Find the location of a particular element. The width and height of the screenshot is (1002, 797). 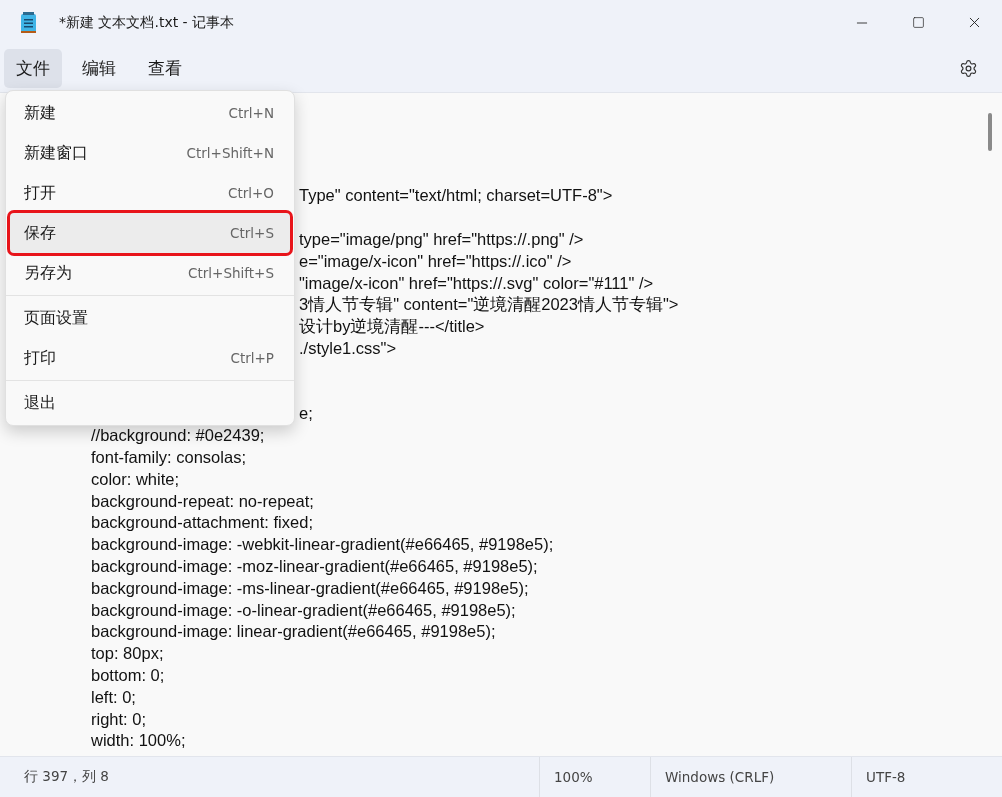

code-line: bottom: 0; is located at coordinates (128, 675).